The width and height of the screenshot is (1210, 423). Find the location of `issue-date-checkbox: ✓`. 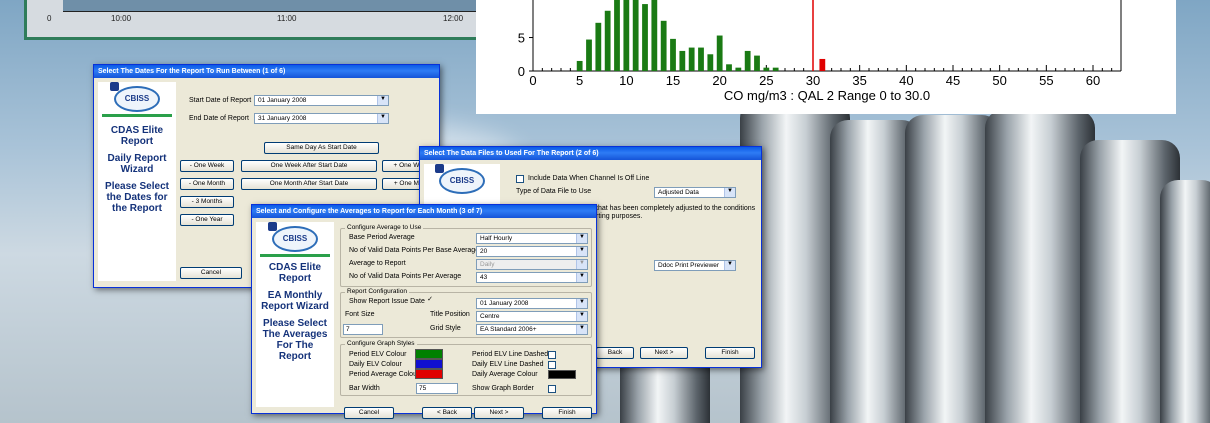

issue-date-checkbox: ✓ is located at coordinates (430, 300).